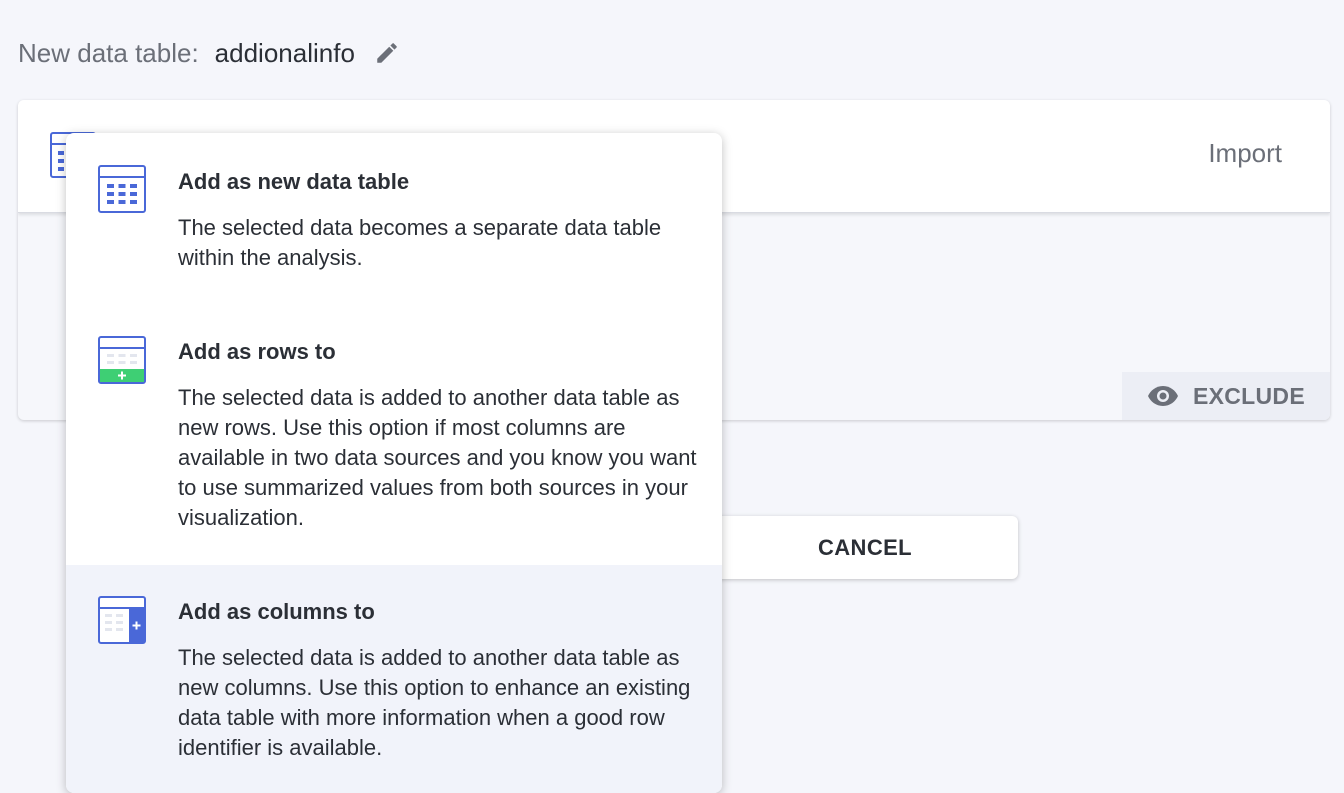 The image size is (1344, 793). I want to click on menu-item-title: Add as columns to, so click(276, 611).